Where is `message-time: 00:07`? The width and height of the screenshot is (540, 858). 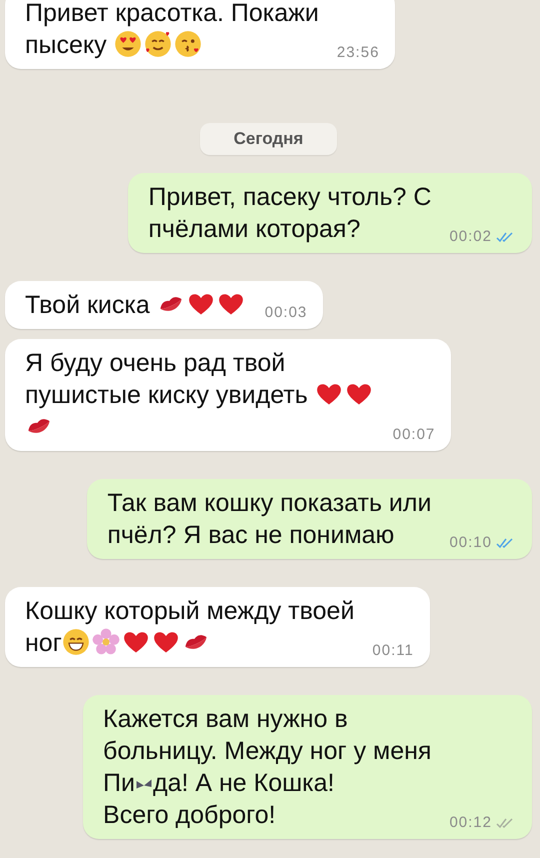
message-time: 00:07 is located at coordinates (414, 434).